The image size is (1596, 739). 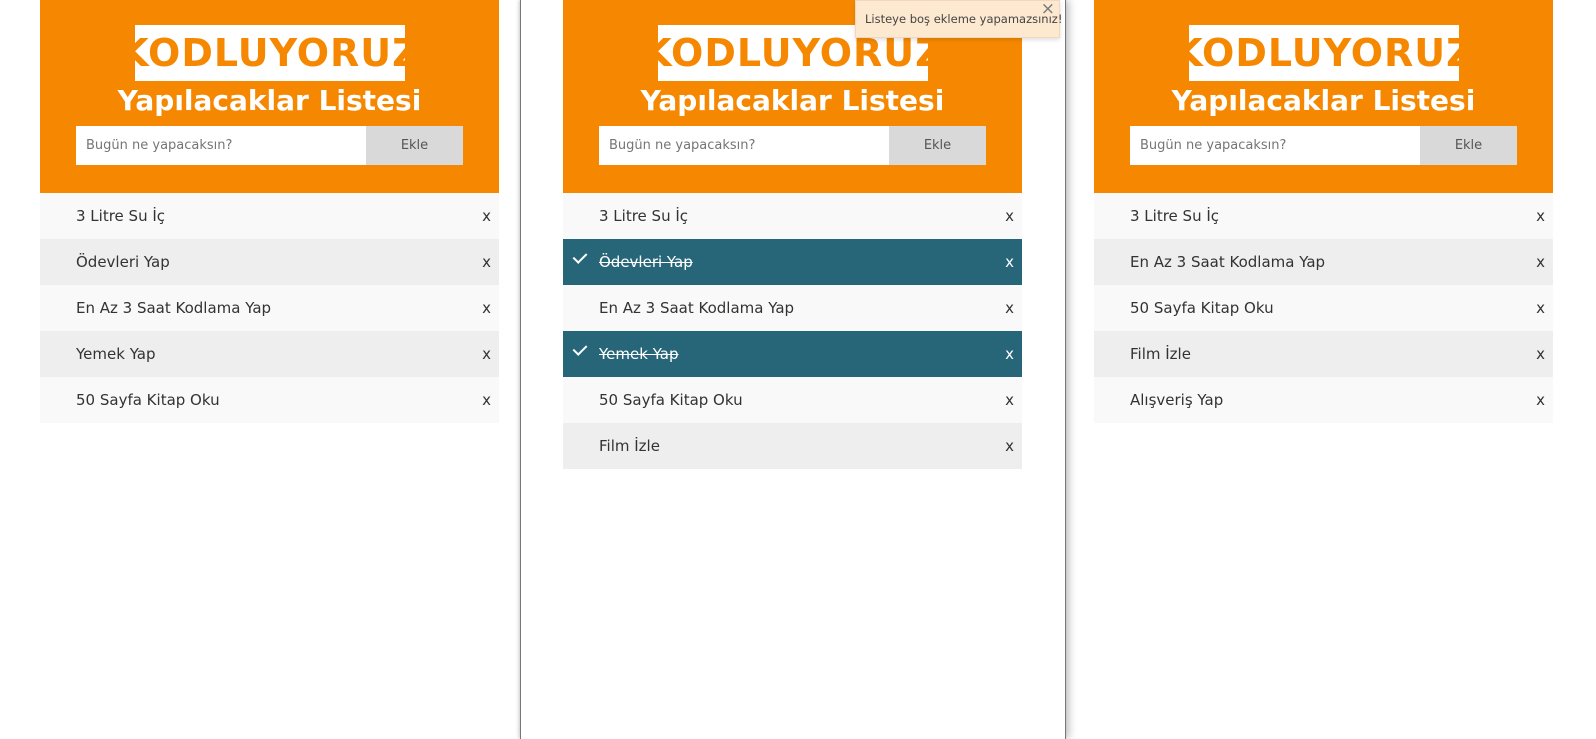 What do you see at coordinates (1323, 400) in the screenshot?
I see `task-item: Alışveriş Yap x` at bounding box center [1323, 400].